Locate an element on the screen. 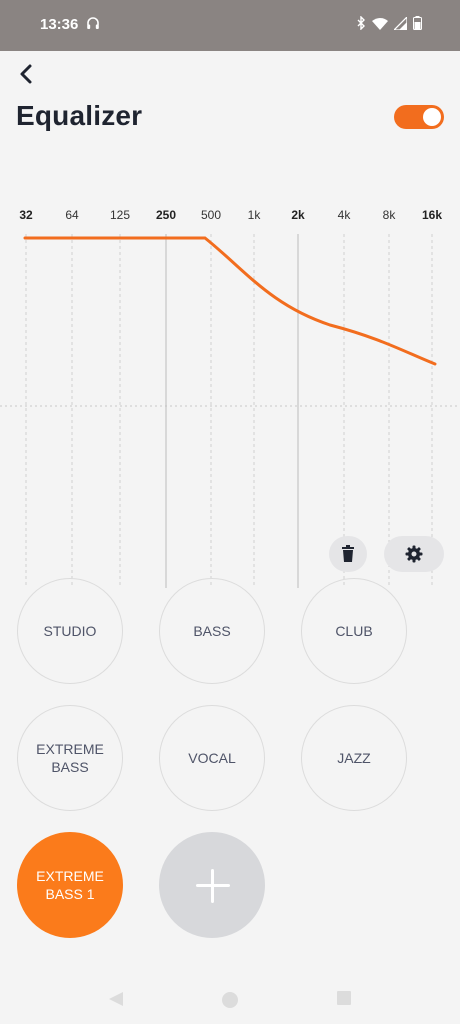 This screenshot has width=460, height=1024. preset-studio: STUDIO is located at coordinates (70, 631).